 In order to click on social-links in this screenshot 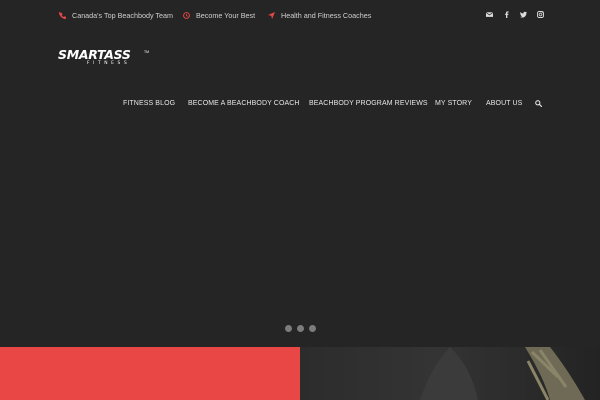, I will do `click(514, 14)`.